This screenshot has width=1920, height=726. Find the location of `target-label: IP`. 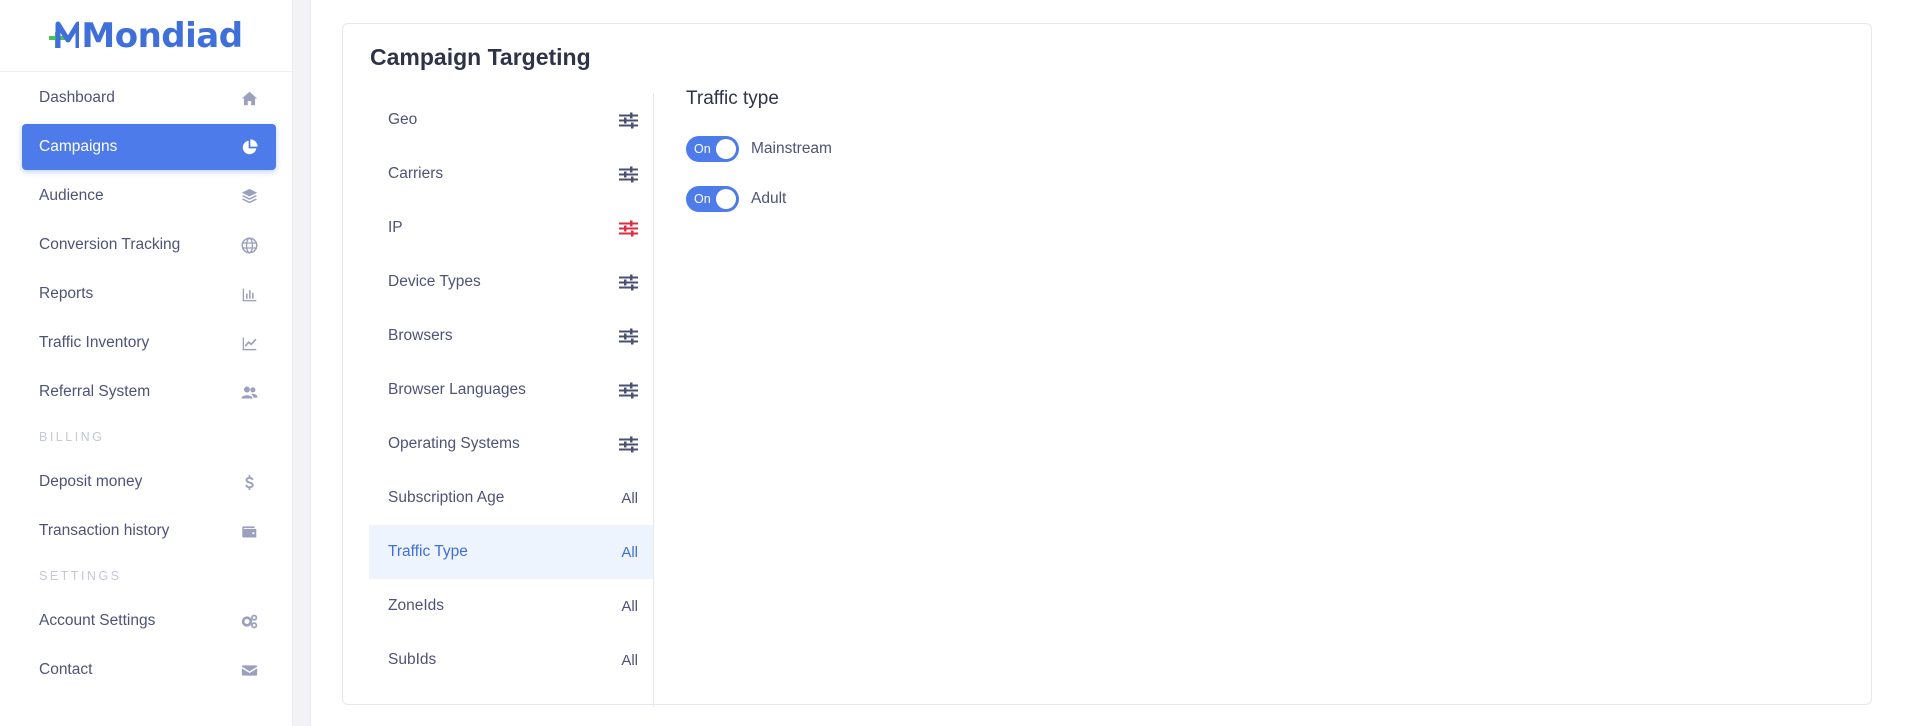

target-label: IP is located at coordinates (395, 227).